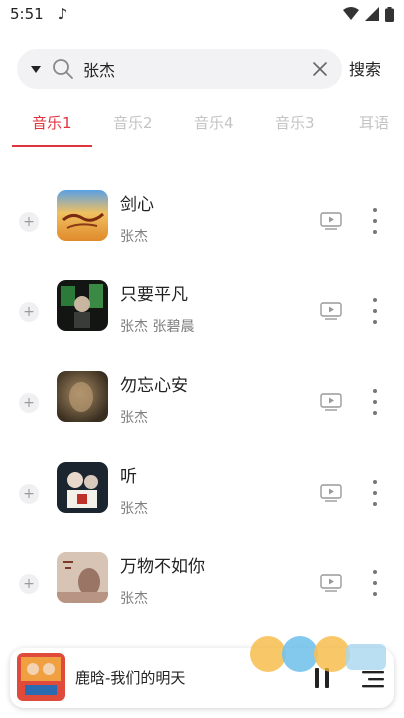 Image resolution: width=404 pixels, height=718 pixels. I want to click on song-artist: 张杰 张碧晨, so click(157, 327).